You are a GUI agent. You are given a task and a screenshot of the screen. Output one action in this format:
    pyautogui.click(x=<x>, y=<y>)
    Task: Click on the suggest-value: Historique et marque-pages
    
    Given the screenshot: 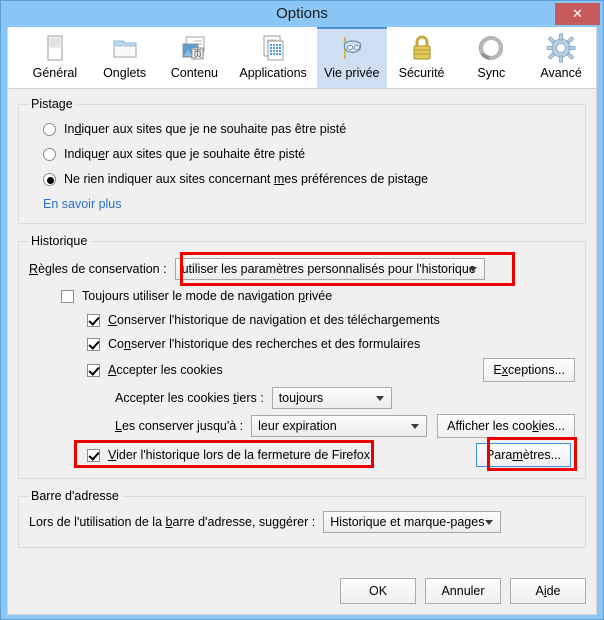 What is the action you would take?
    pyautogui.click(x=407, y=522)
    